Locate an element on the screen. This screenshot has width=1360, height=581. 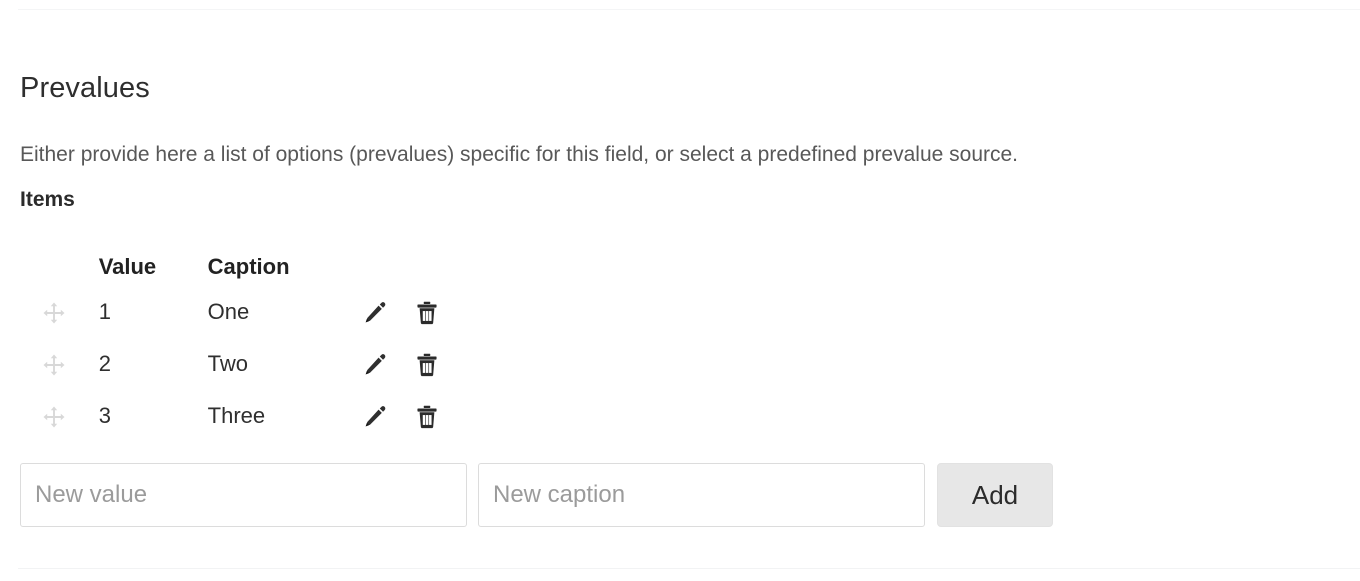
page-title: Prevalues is located at coordinates (85, 88).